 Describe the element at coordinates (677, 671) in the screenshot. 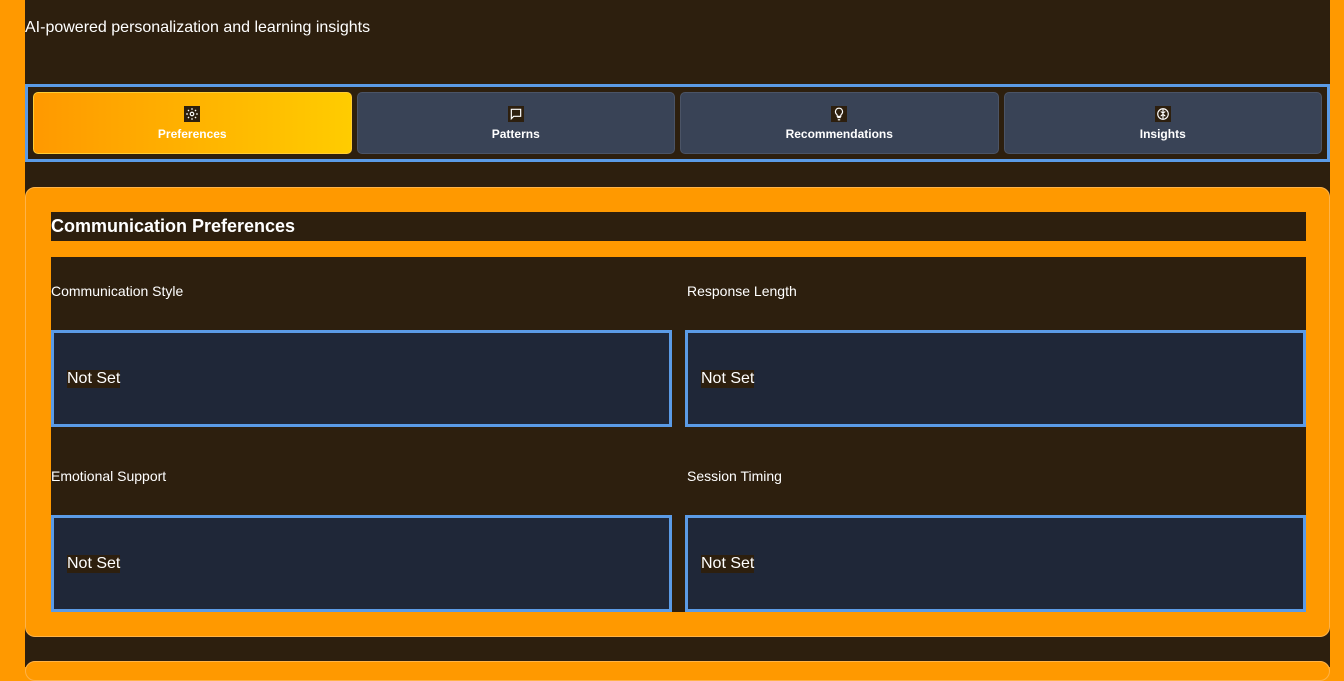

I see `next-card` at that location.